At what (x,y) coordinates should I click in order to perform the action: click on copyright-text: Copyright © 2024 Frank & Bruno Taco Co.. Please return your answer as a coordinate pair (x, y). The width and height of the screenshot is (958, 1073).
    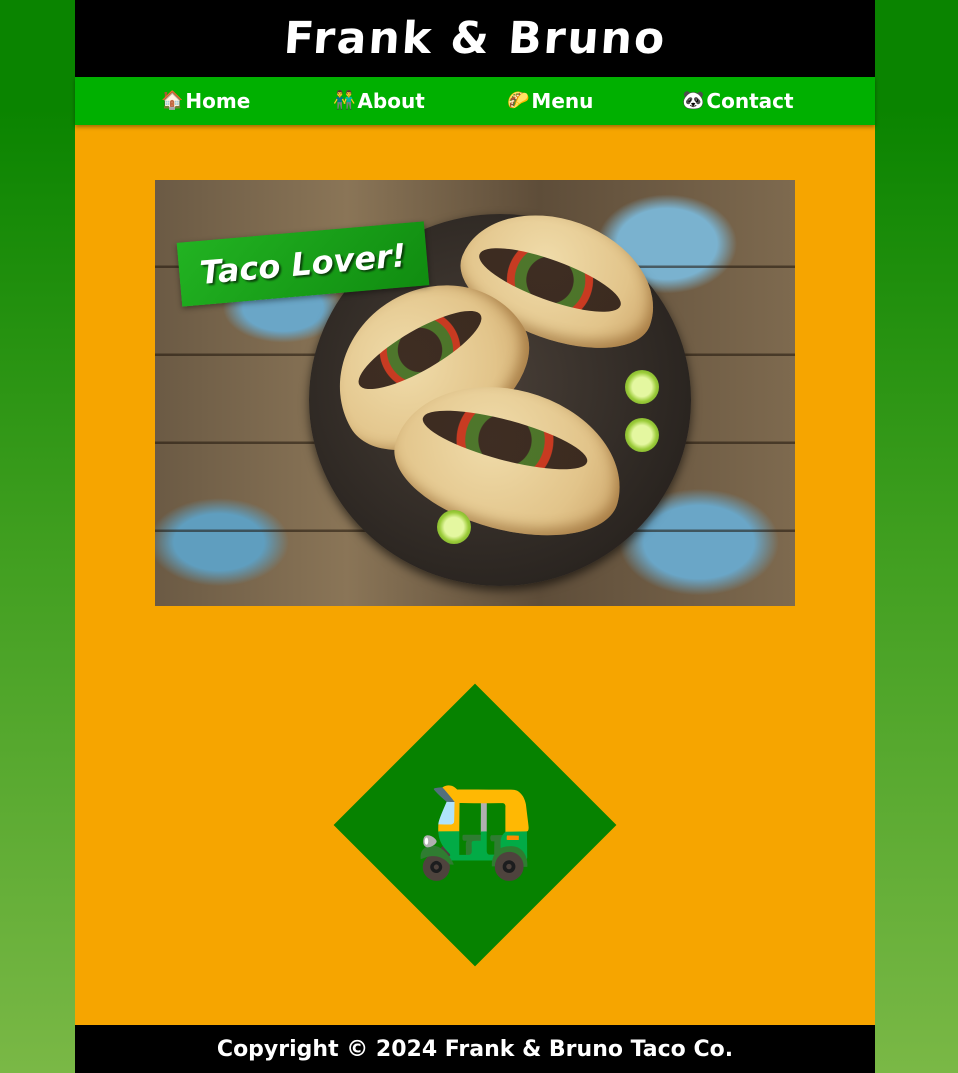
    Looking at the image, I should click on (475, 1049).